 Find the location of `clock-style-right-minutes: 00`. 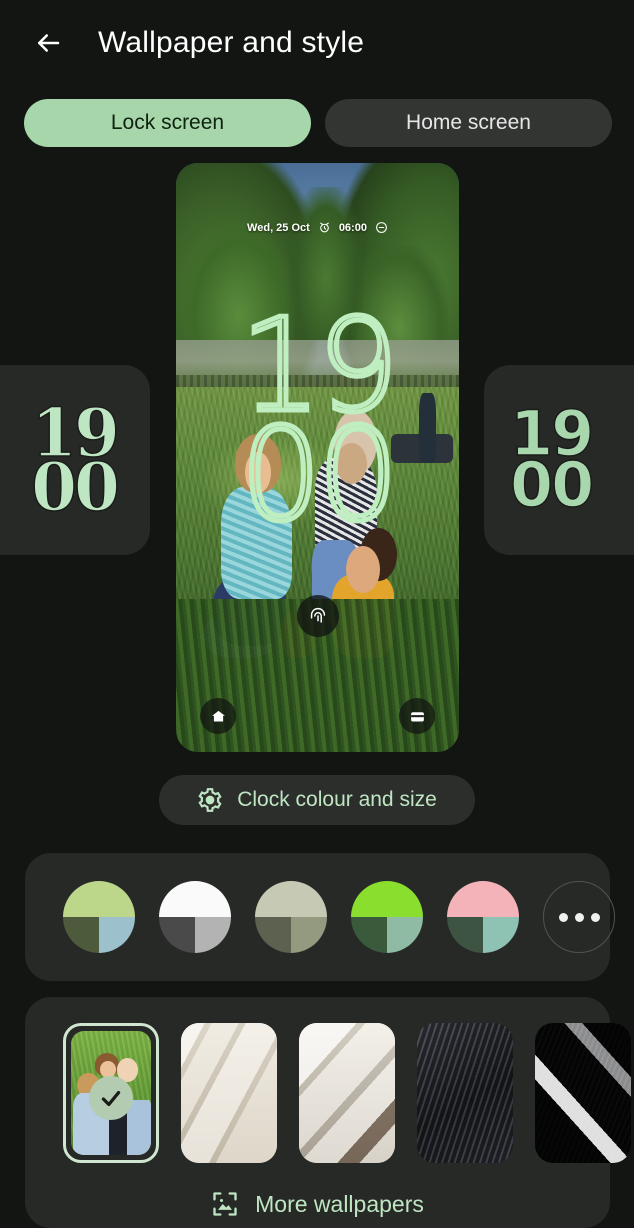

clock-style-right-minutes: 00 is located at coordinates (552, 484).